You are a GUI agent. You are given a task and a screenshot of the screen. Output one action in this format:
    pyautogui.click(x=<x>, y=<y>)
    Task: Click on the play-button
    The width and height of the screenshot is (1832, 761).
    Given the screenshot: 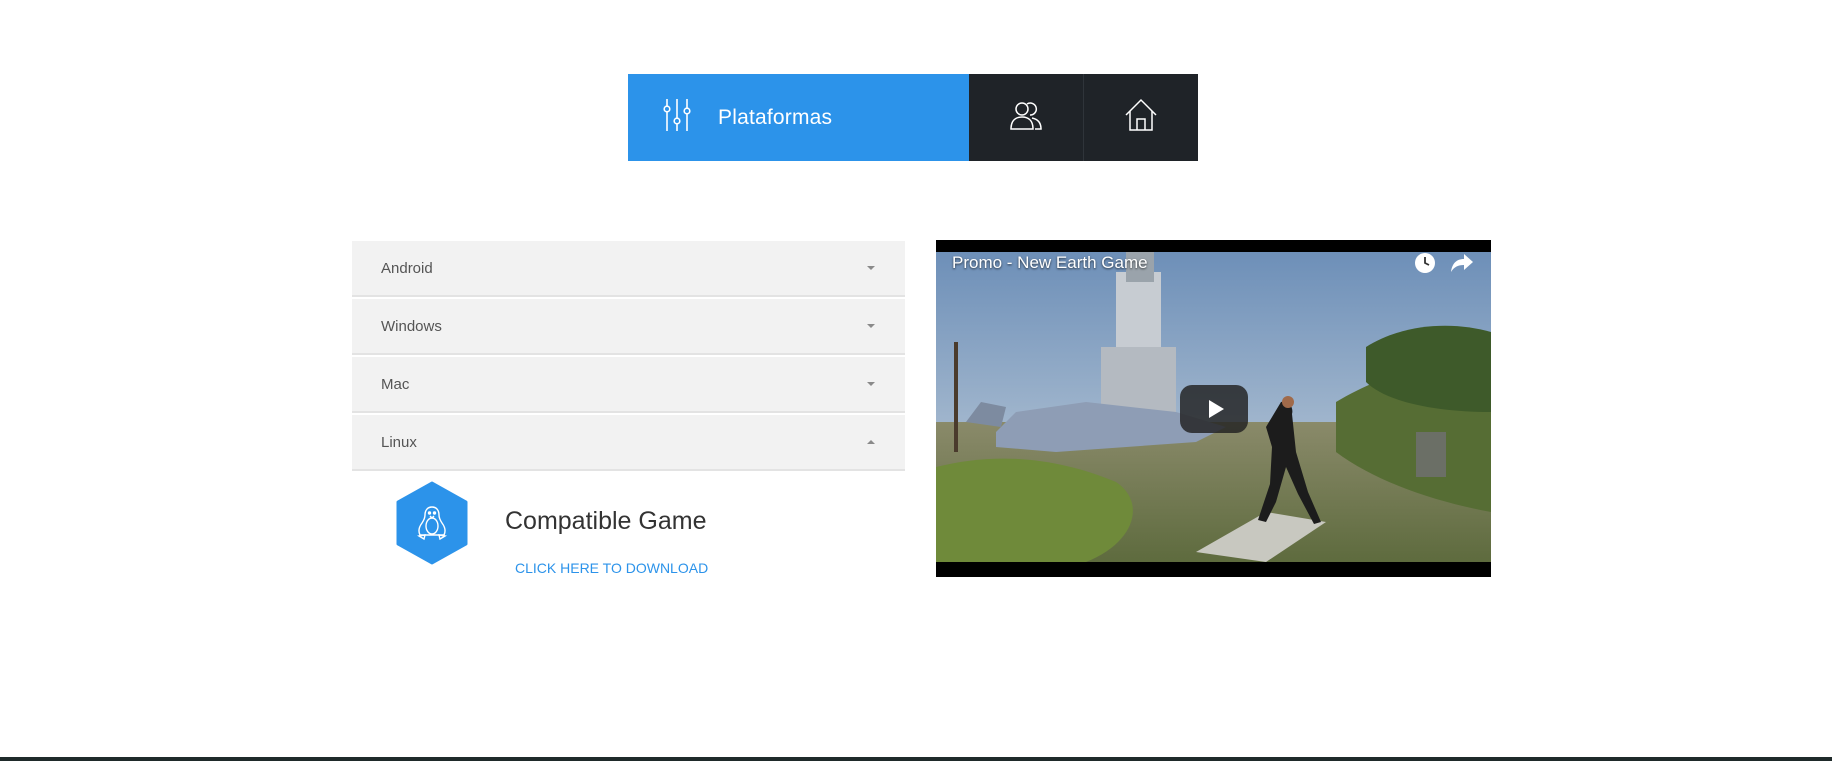 What is the action you would take?
    pyautogui.click(x=1214, y=409)
    